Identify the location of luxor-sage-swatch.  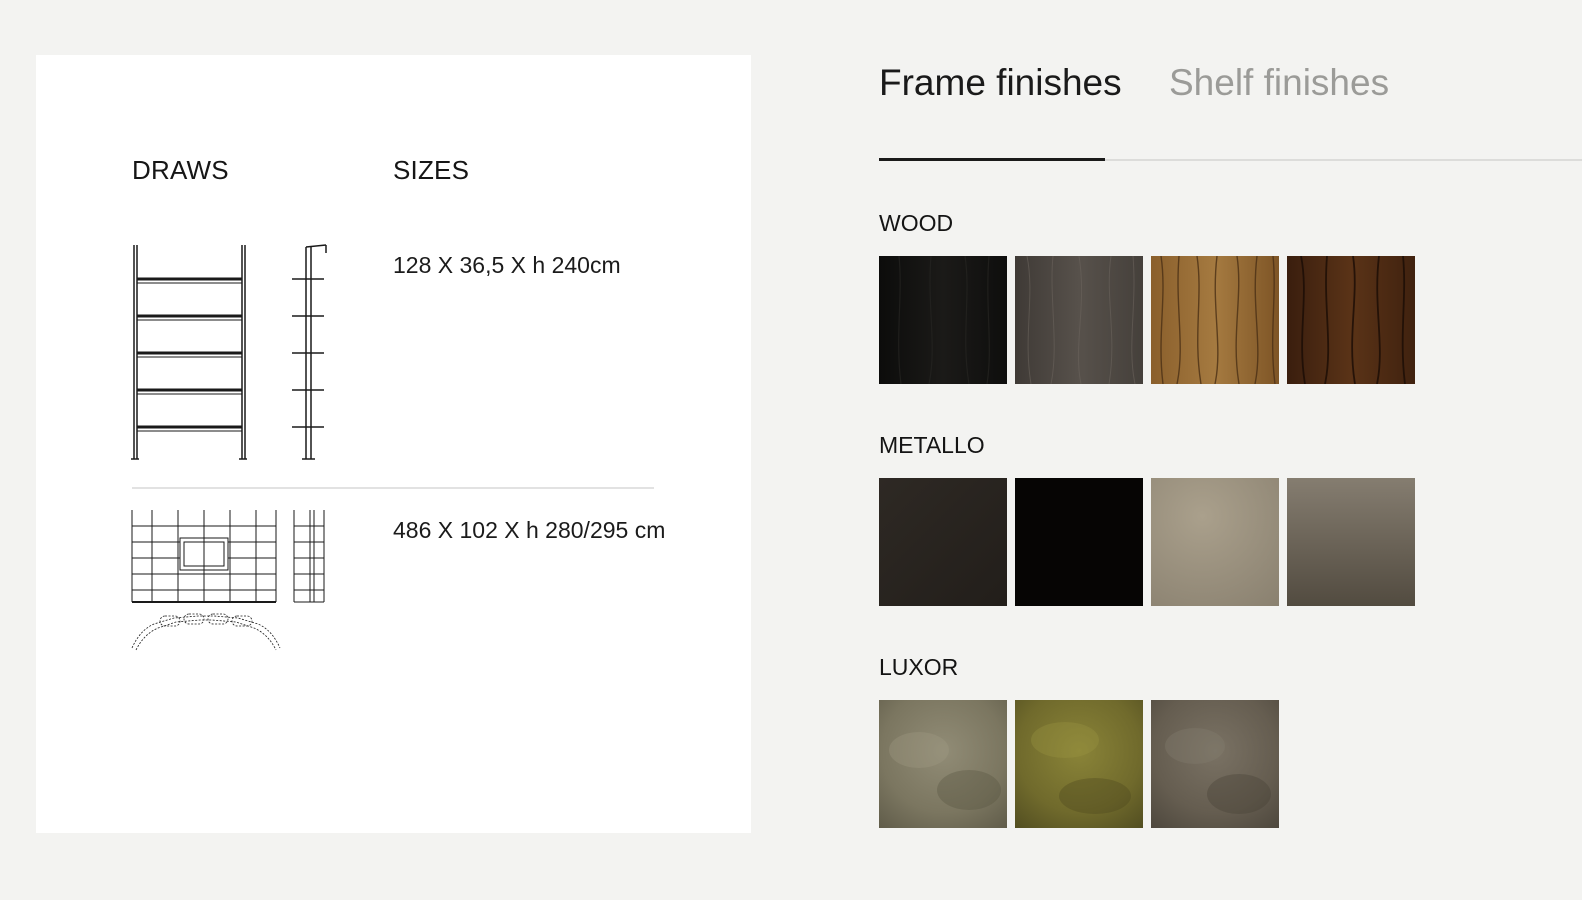
(943, 764).